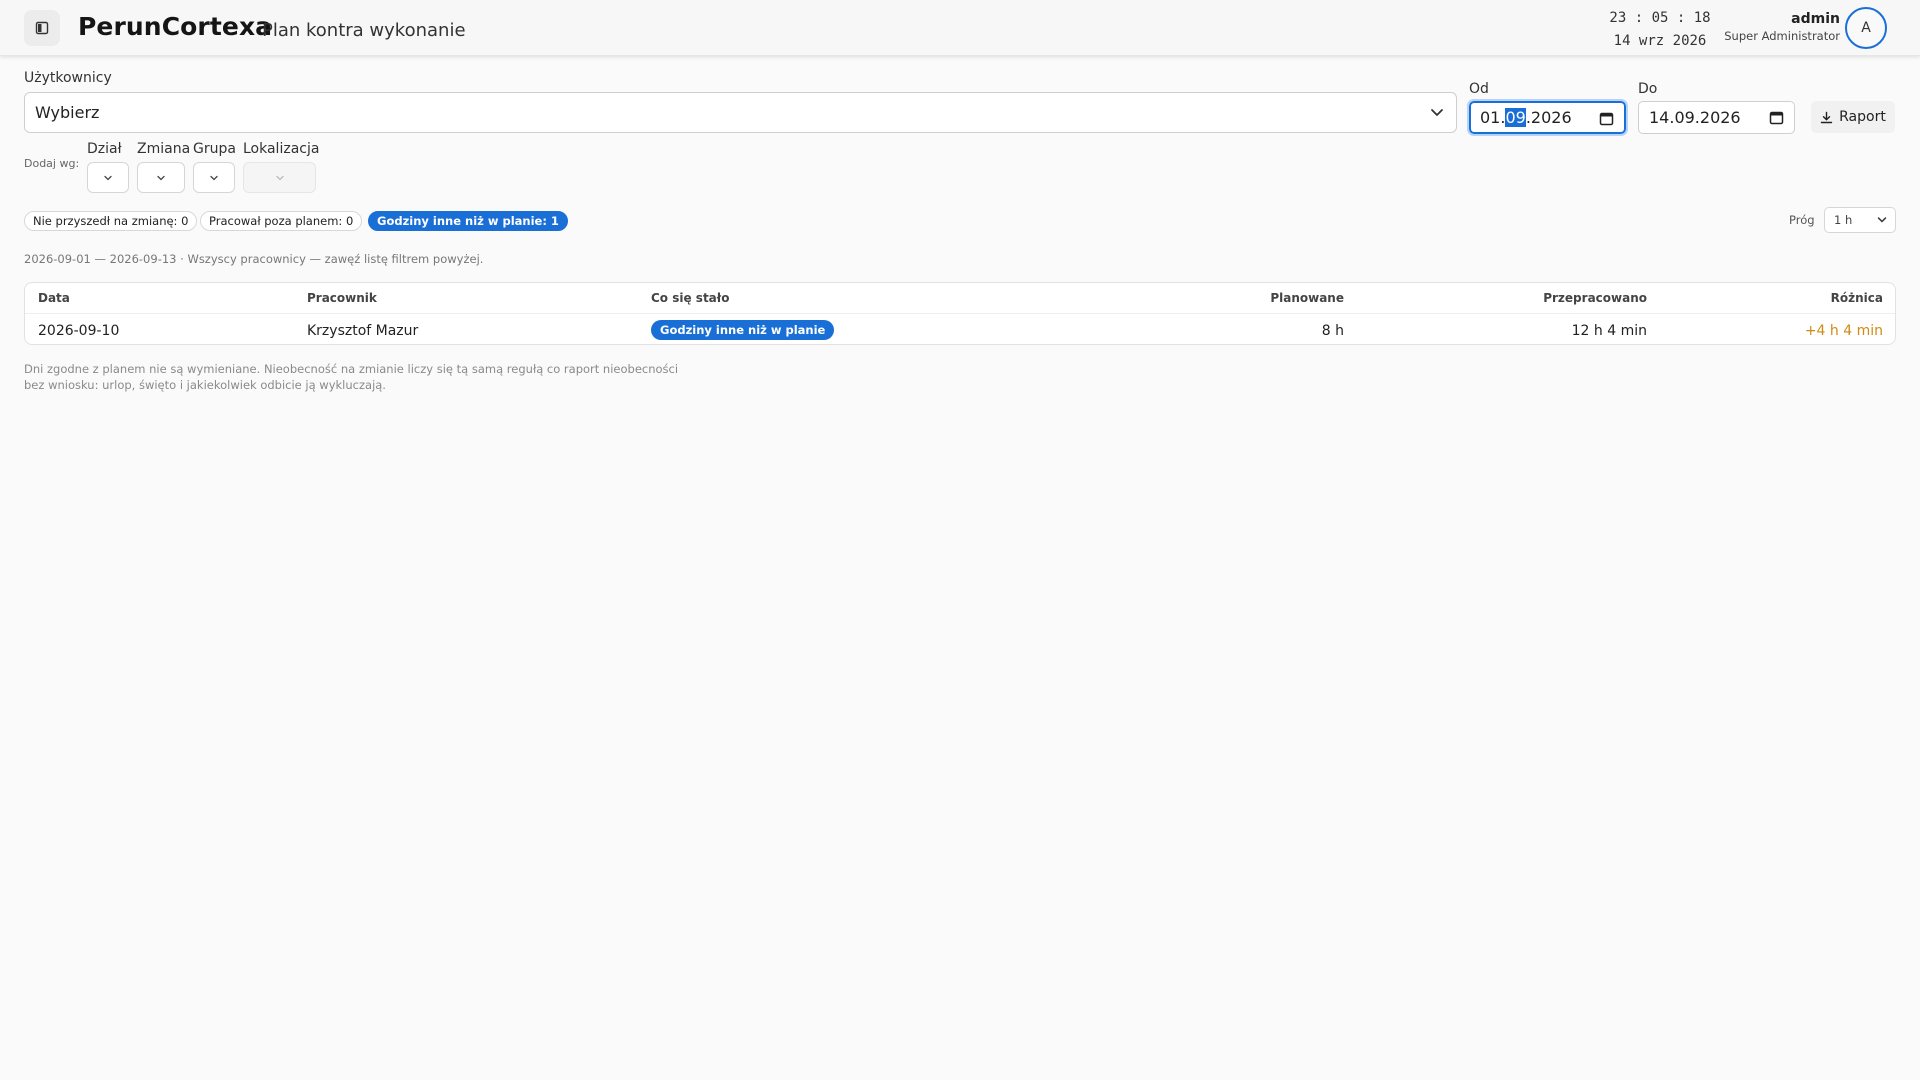  I want to click on avatar: A, so click(1866, 28).